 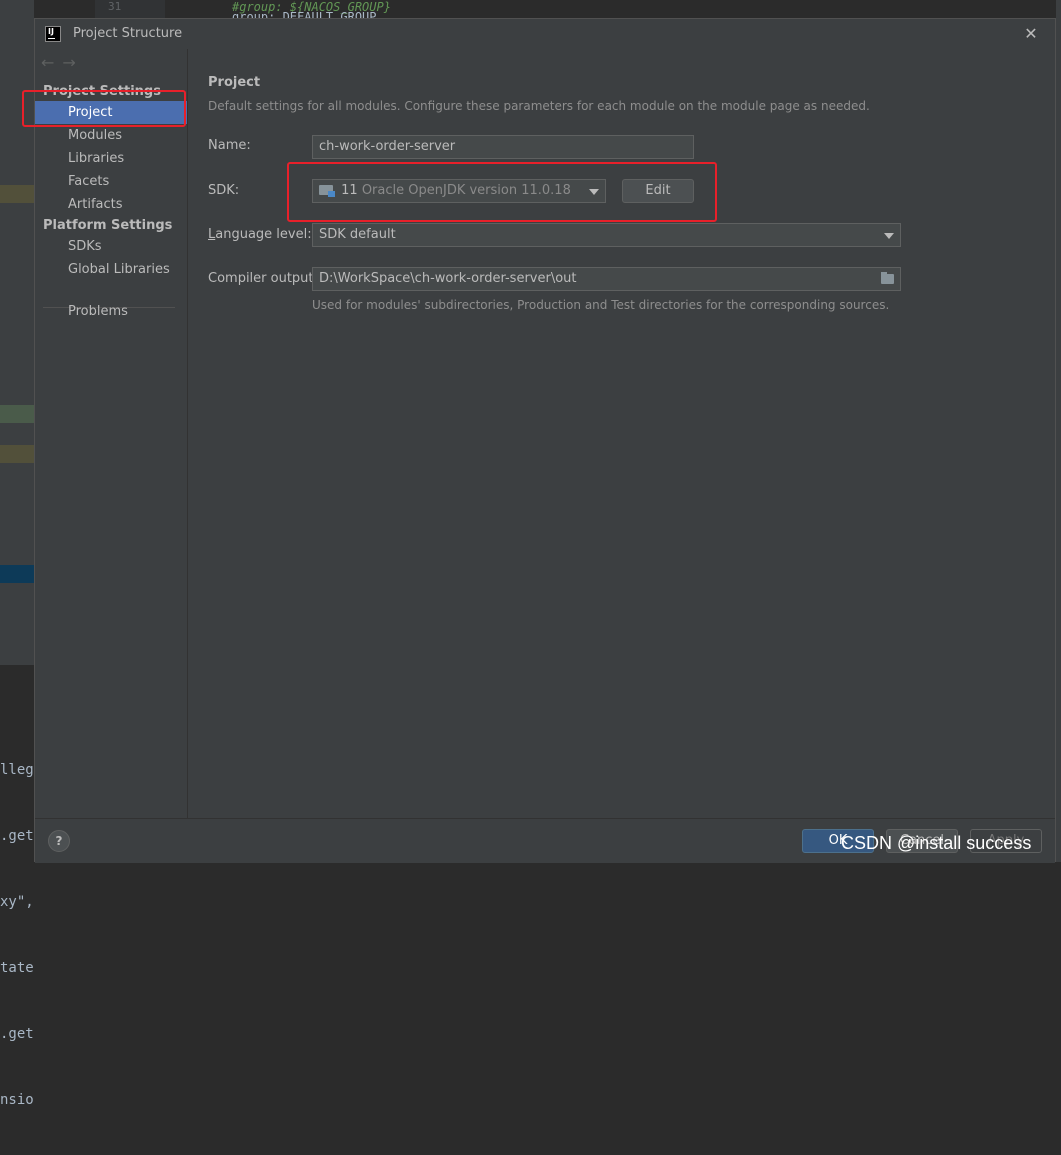 I want to click on watermark: CSDN @install success, so click(x=936, y=843).